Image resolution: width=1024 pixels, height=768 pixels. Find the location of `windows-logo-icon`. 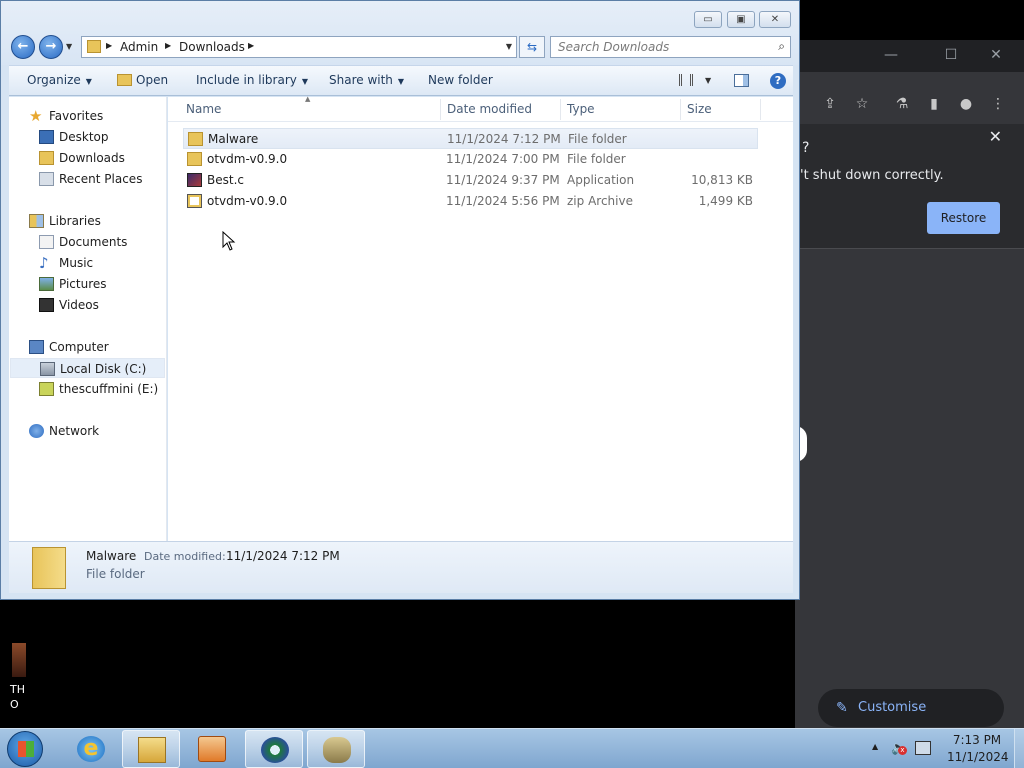

windows-logo-icon is located at coordinates (26, 749).